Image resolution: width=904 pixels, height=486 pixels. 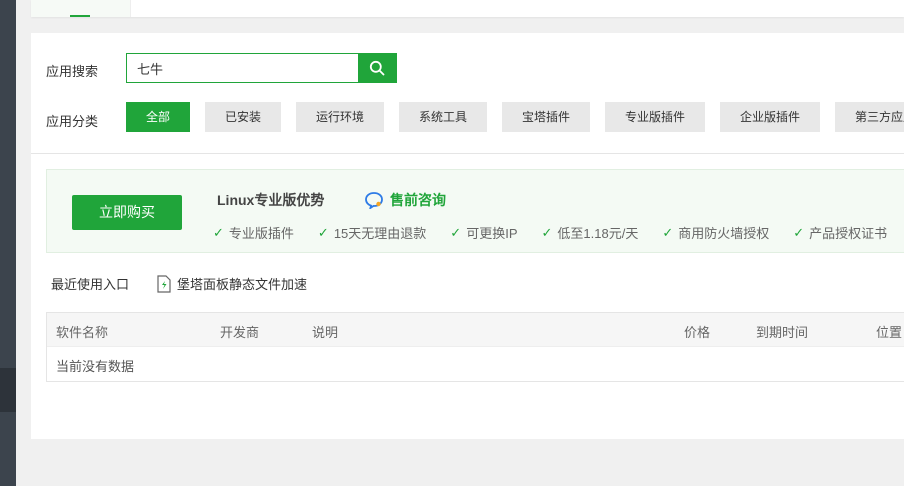 I want to click on col-developer: 开发商, so click(x=239, y=331).